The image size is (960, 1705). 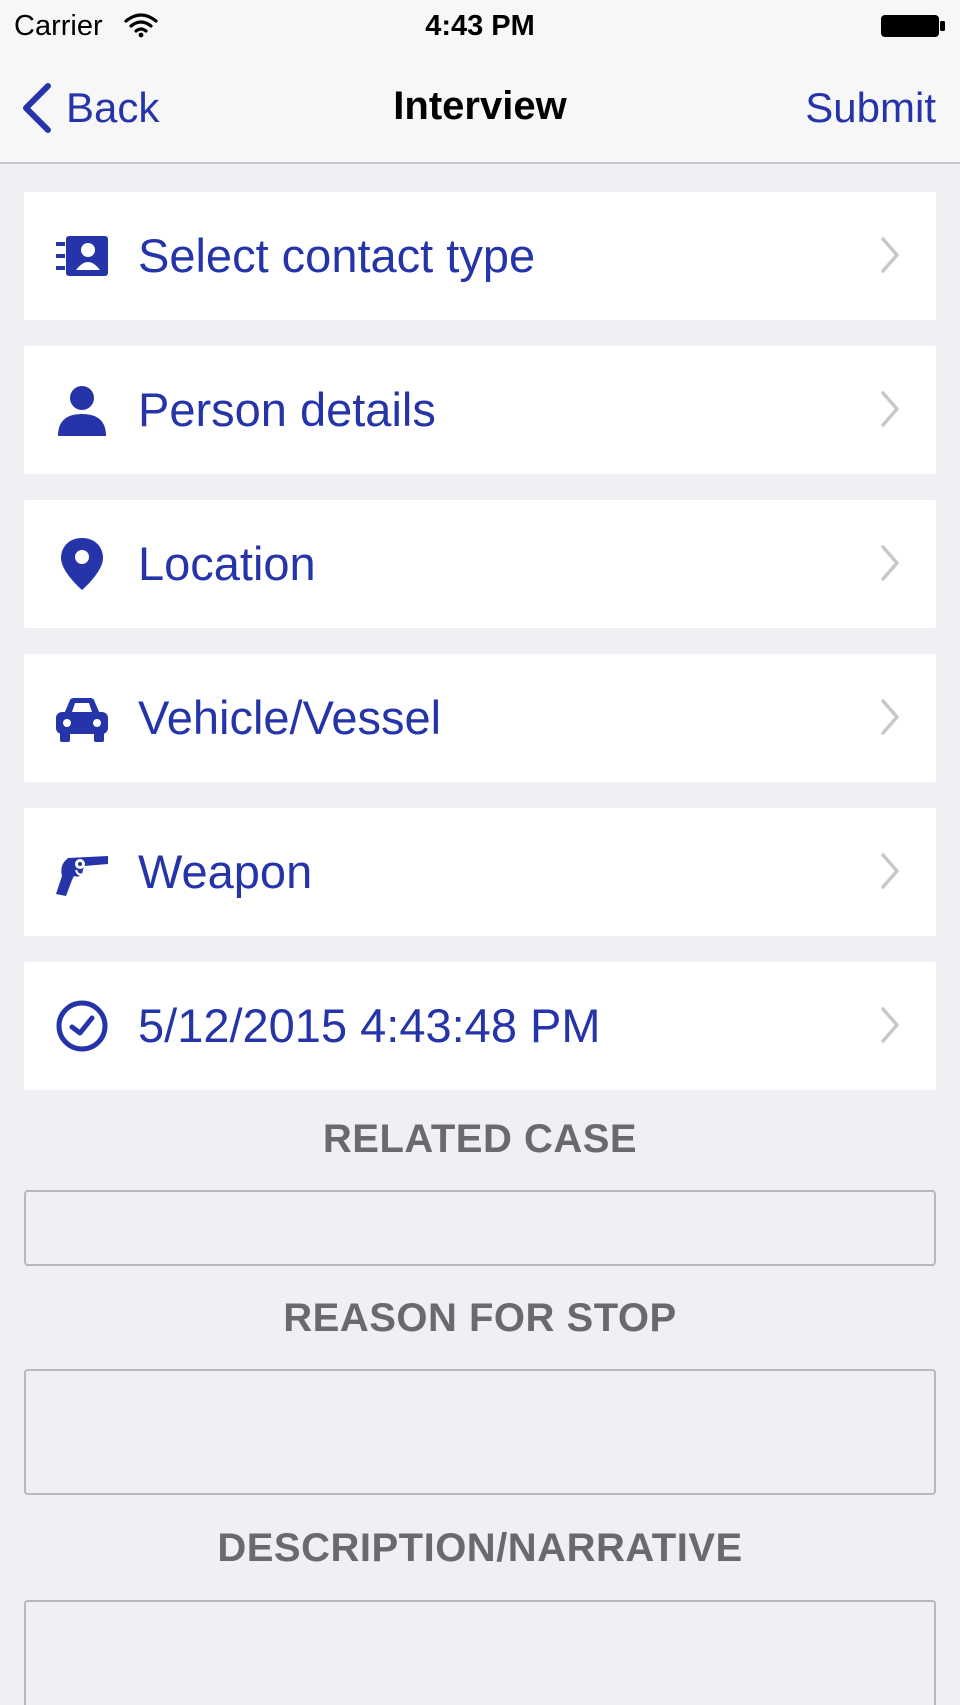 I want to click on menu-row-location: Location, so click(x=480, y=564).